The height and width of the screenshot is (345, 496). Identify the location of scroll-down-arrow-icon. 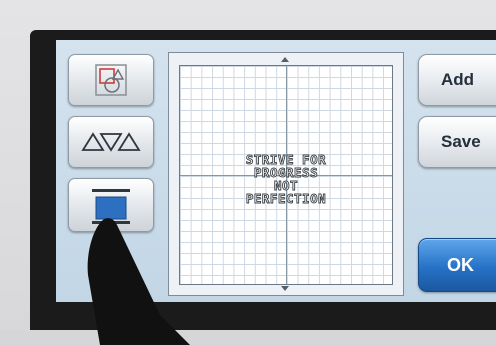
(285, 288).